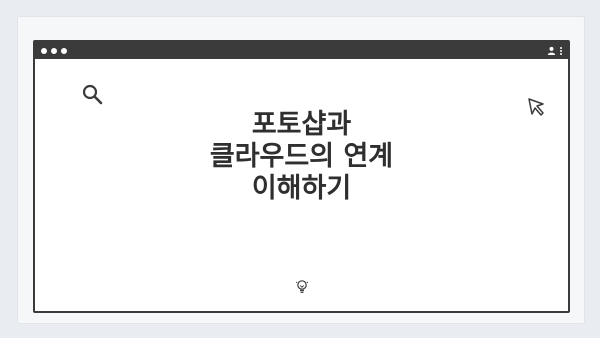 This screenshot has height=338, width=600. Describe the element at coordinates (302, 286) in the screenshot. I see `lightbulb-icon` at that location.